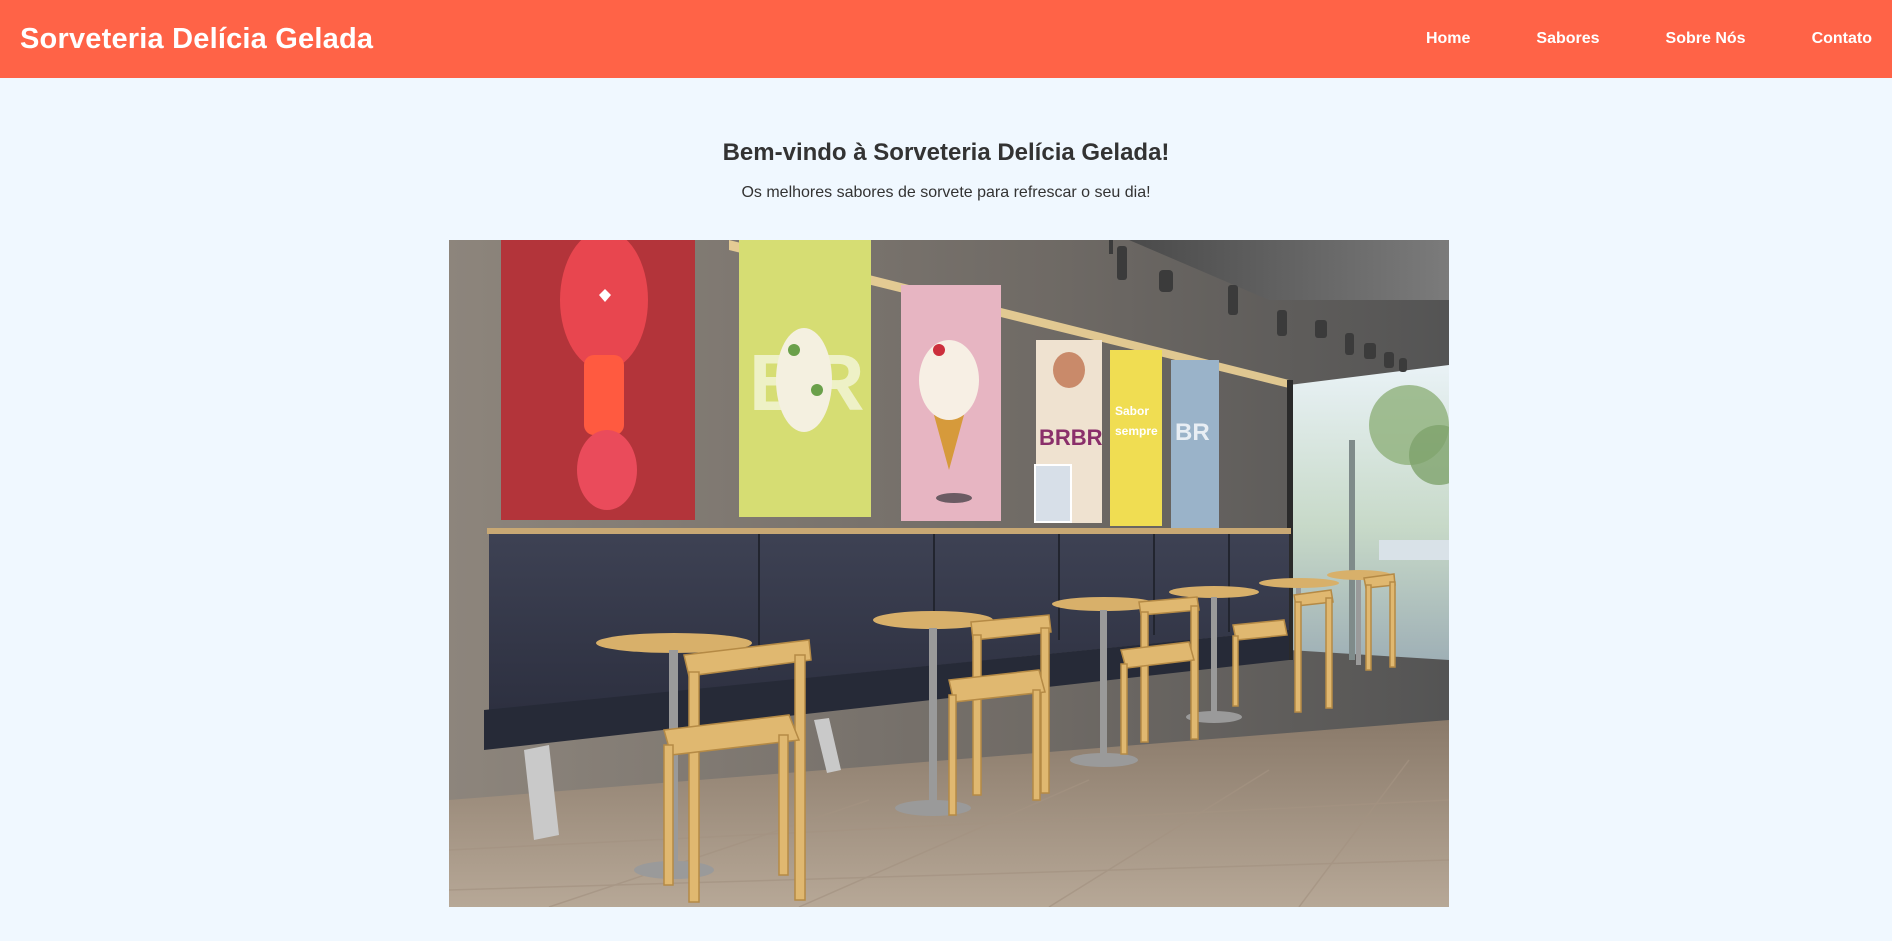 This screenshot has height=941, width=1892. I want to click on main-nav: Home Sabores Sobre Nós Contato, so click(1616, 39).